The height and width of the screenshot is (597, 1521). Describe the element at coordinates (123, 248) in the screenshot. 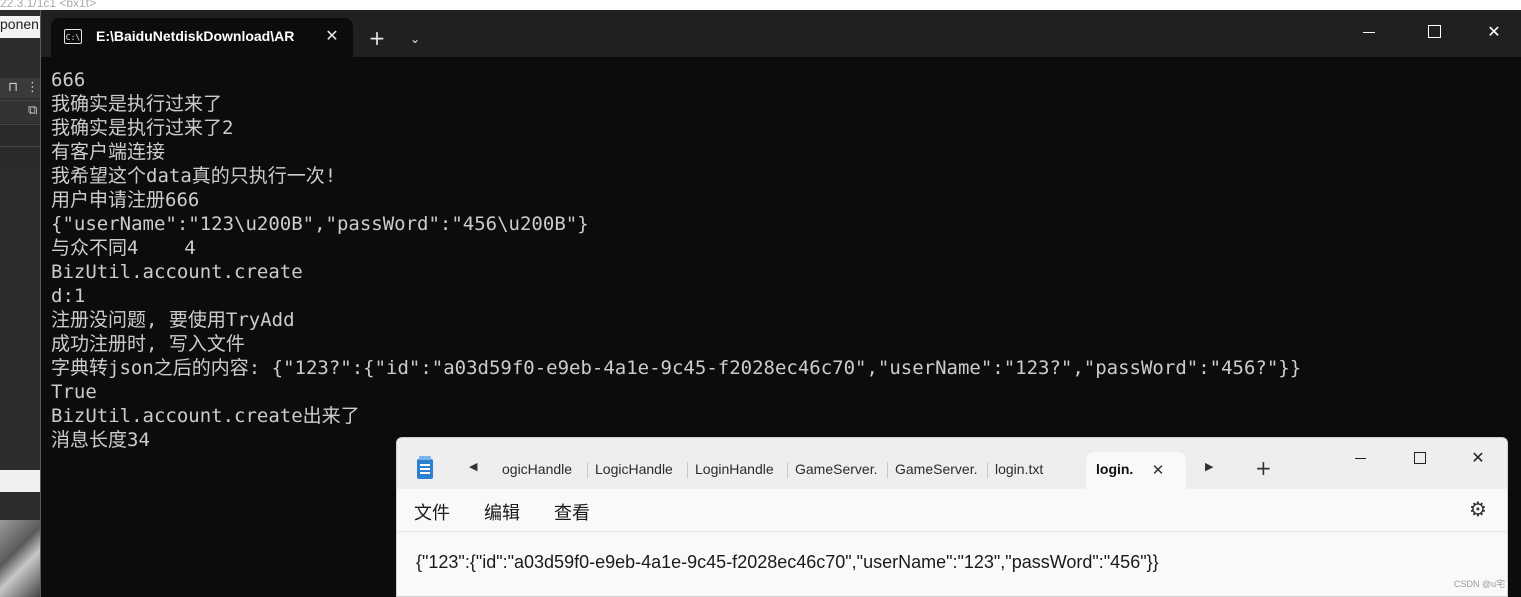

I see `output-line: 与众不同4 4` at that location.